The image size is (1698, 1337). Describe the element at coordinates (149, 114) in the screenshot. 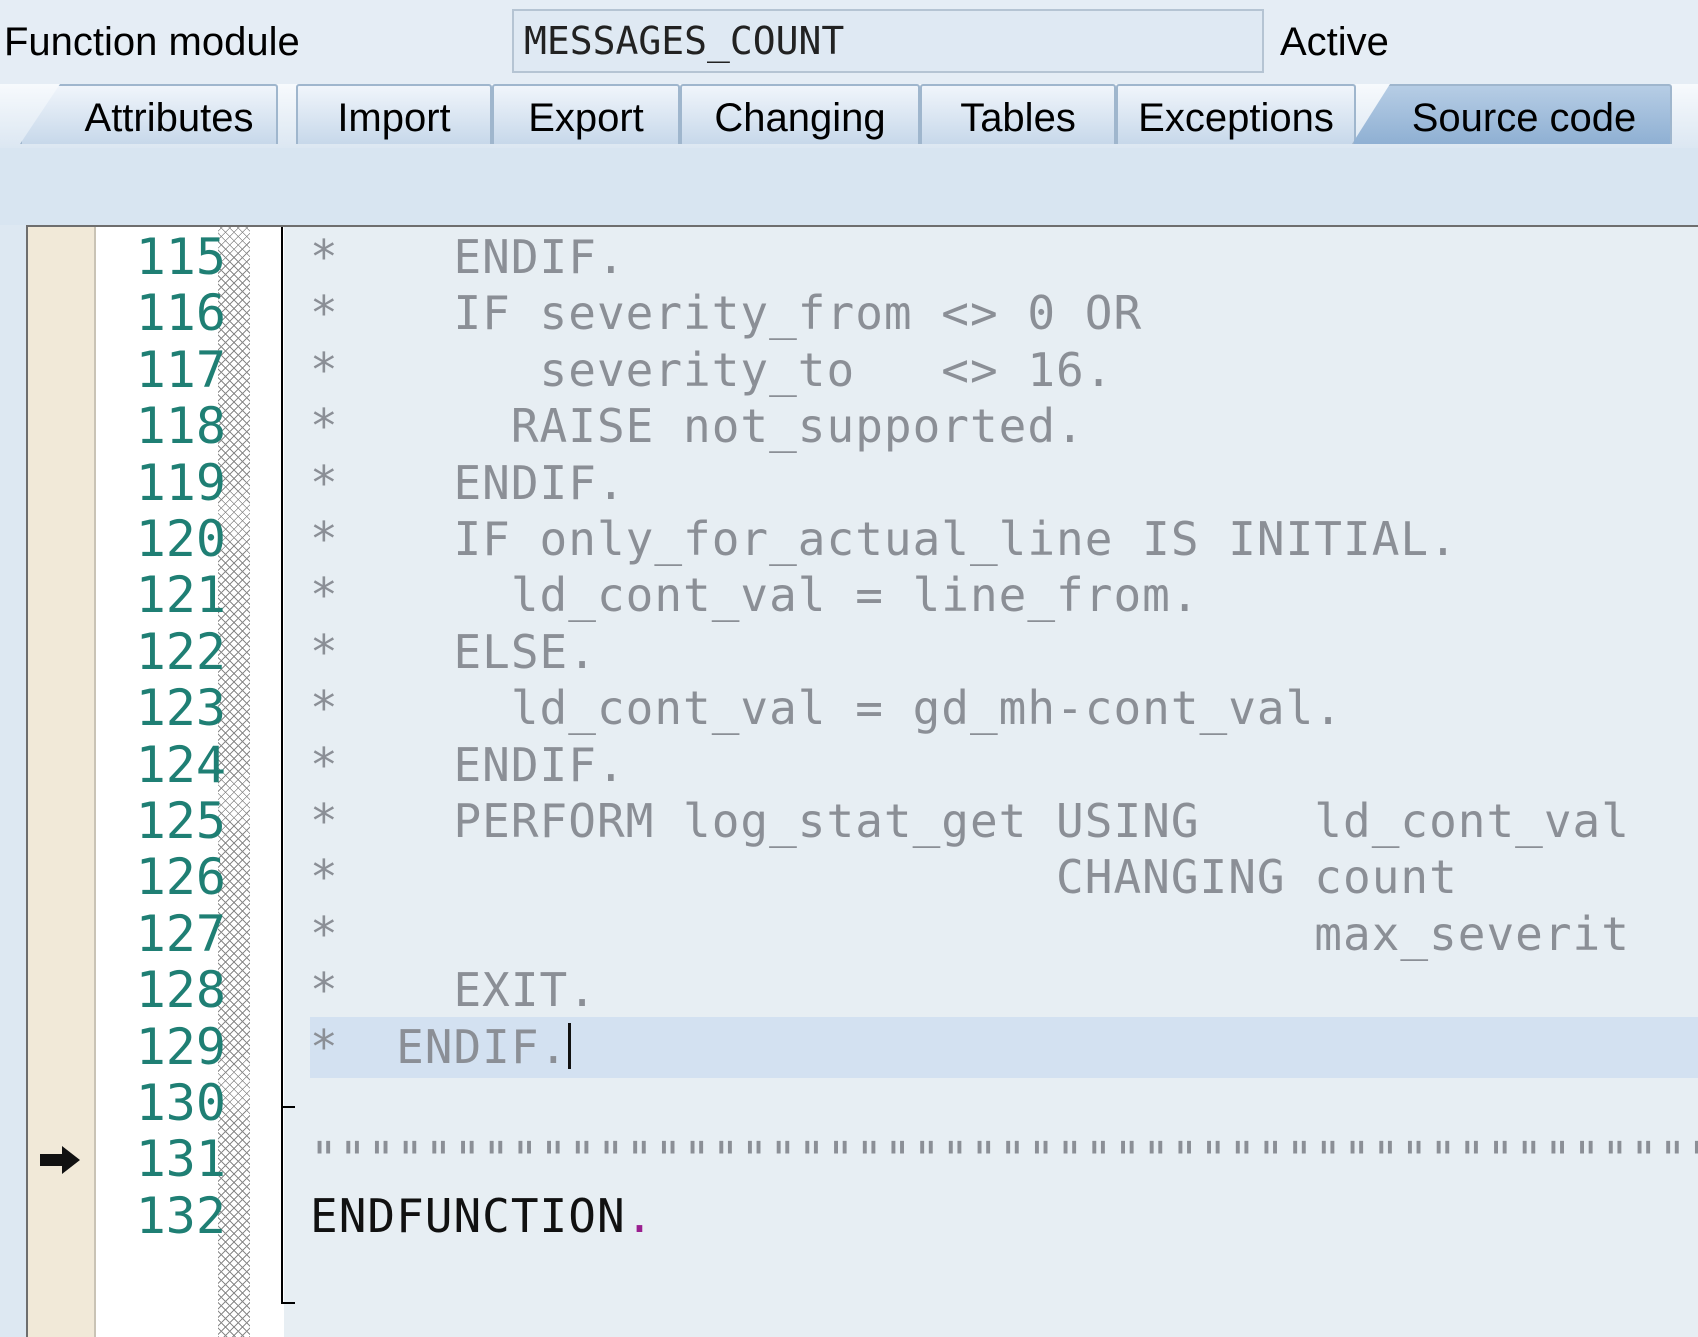

I see `tab-attributes: Attributes` at that location.